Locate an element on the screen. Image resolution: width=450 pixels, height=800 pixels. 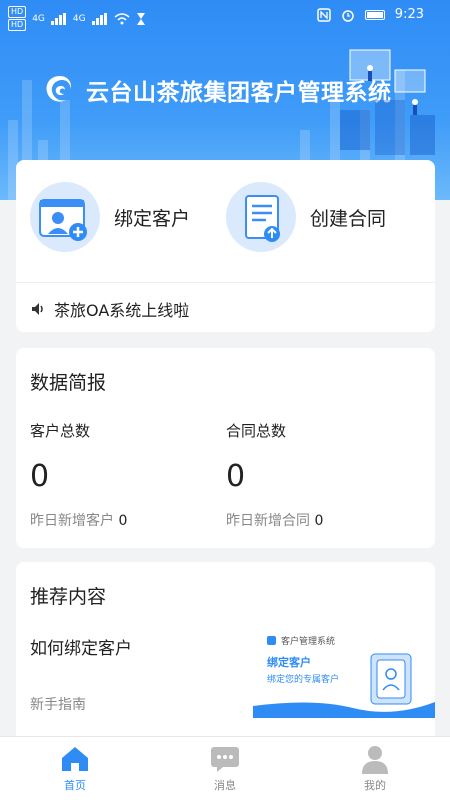
tab-messages: 消息 is located at coordinates (225, 768).